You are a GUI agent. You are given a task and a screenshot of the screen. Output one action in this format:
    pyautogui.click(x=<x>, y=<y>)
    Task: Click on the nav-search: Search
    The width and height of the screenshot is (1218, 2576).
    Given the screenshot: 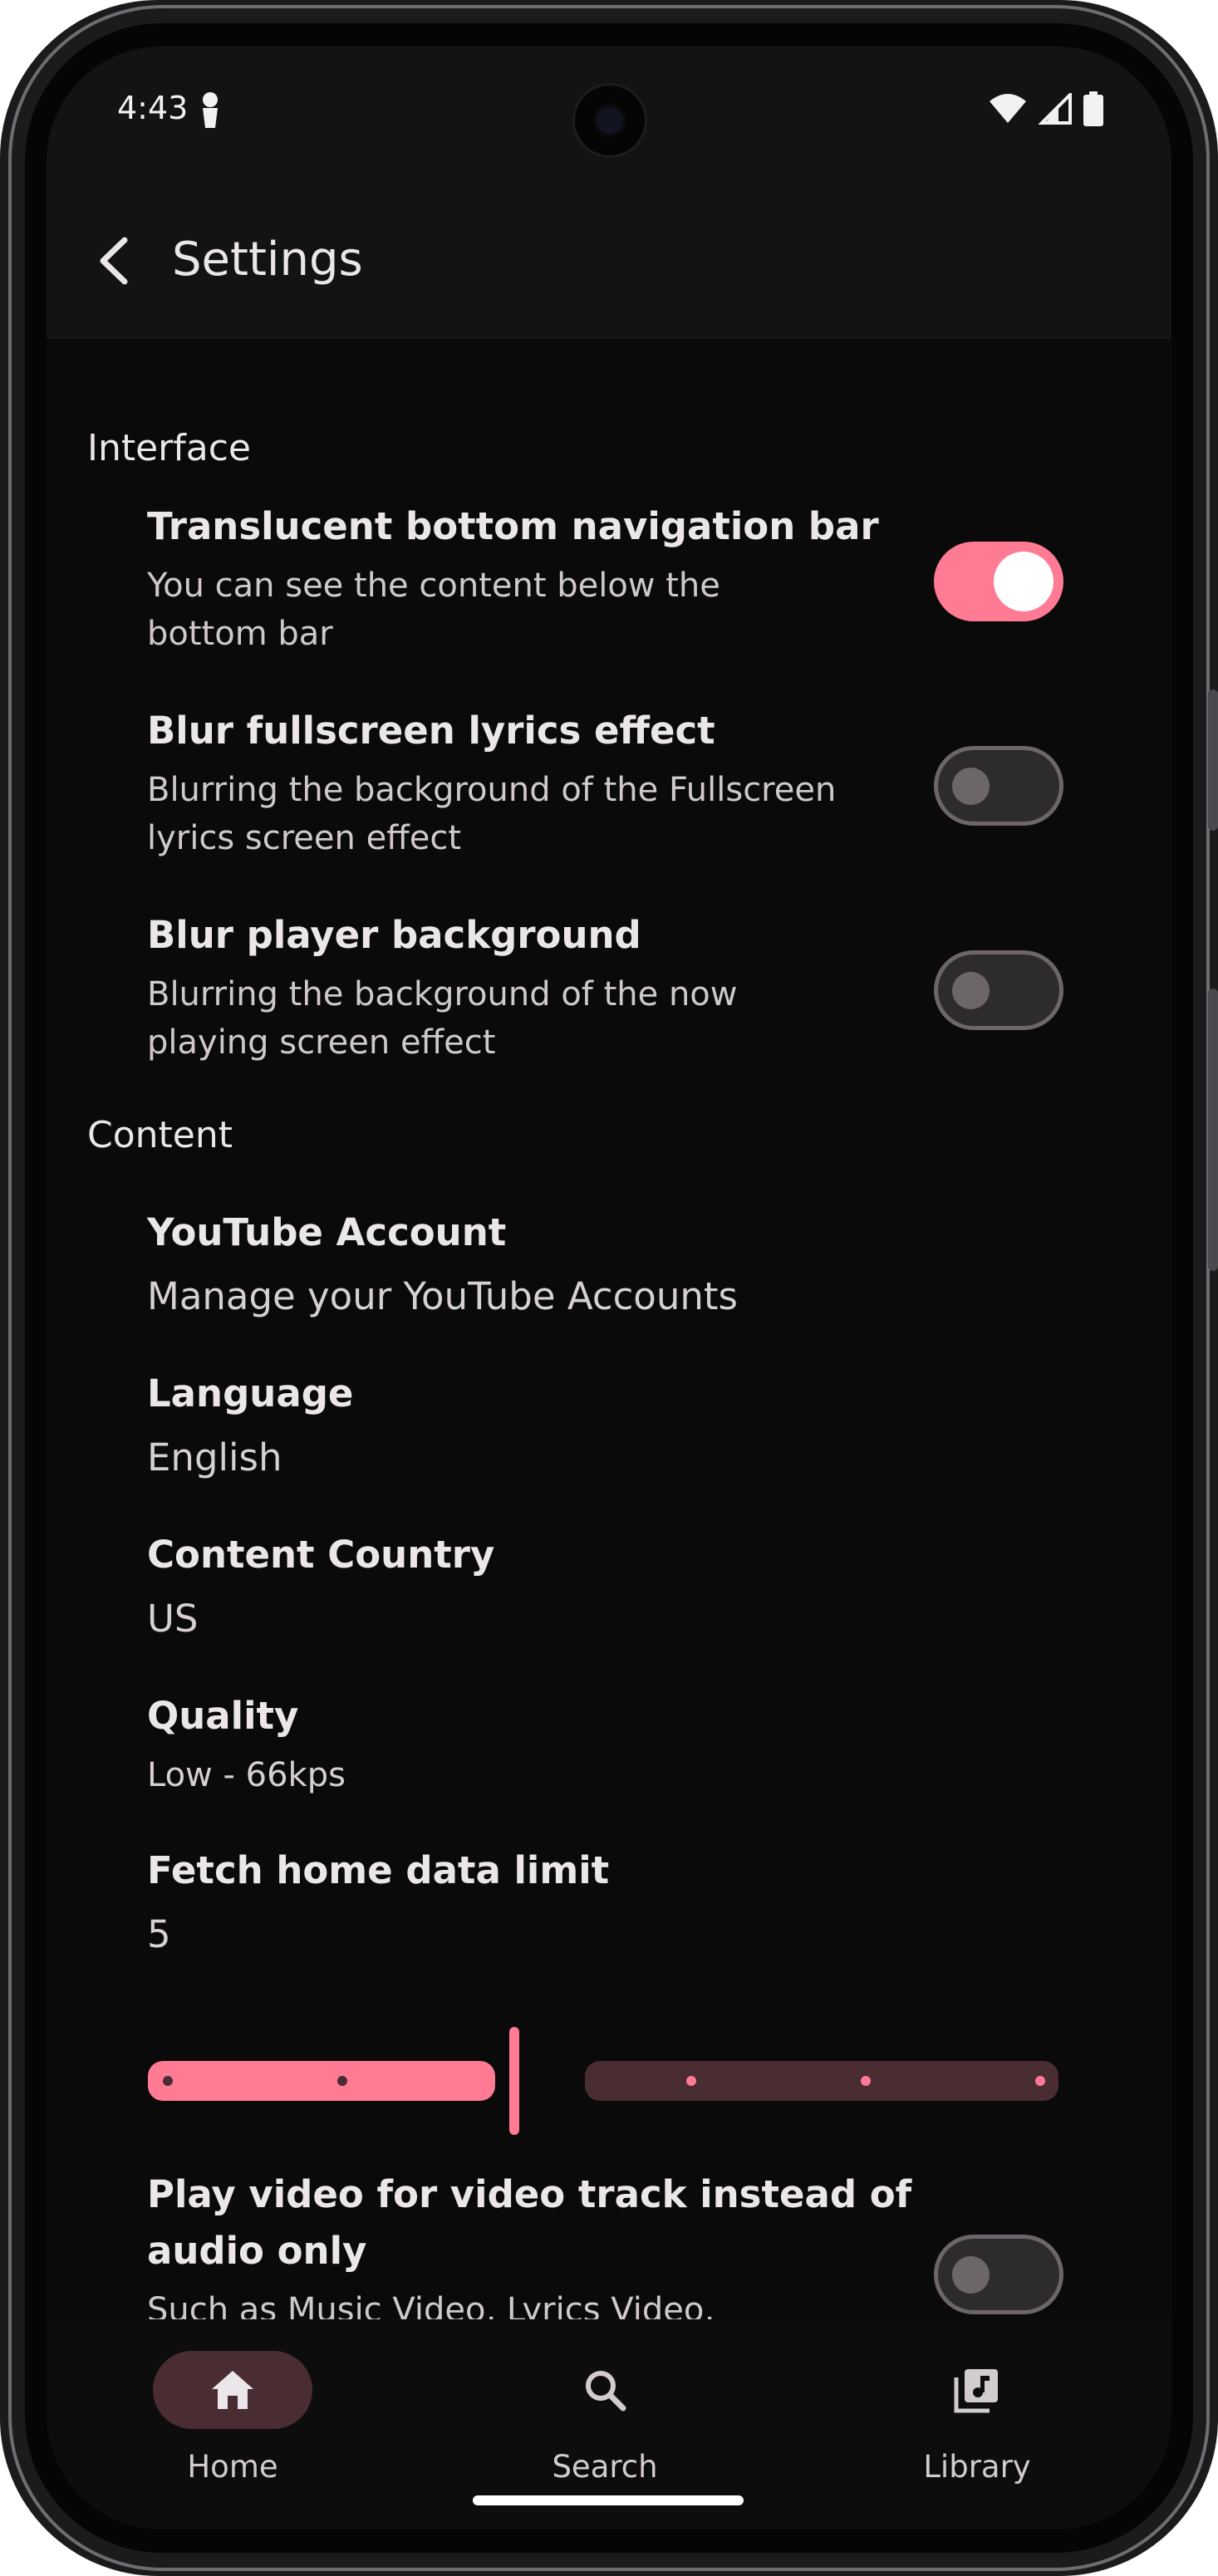 What is the action you would take?
    pyautogui.click(x=604, y=2418)
    